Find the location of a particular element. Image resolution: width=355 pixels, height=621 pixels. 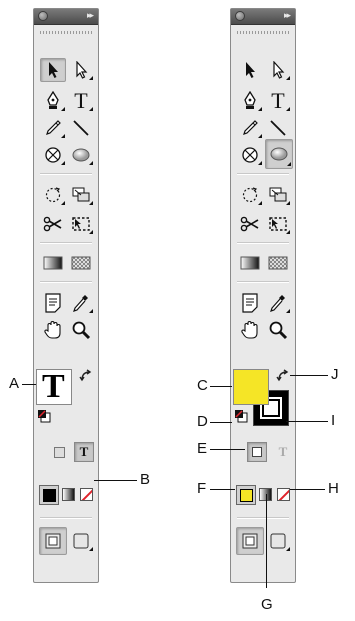

rotate-tool-icon is located at coordinates (250, 195).